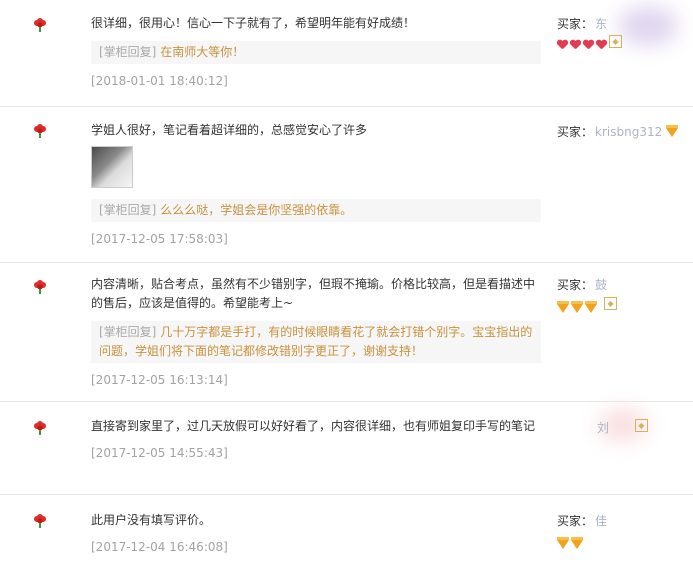 The image size is (693, 569). What do you see at coordinates (582, 24) in the screenshot?
I see `buyer-info: 买家：东` at bounding box center [582, 24].